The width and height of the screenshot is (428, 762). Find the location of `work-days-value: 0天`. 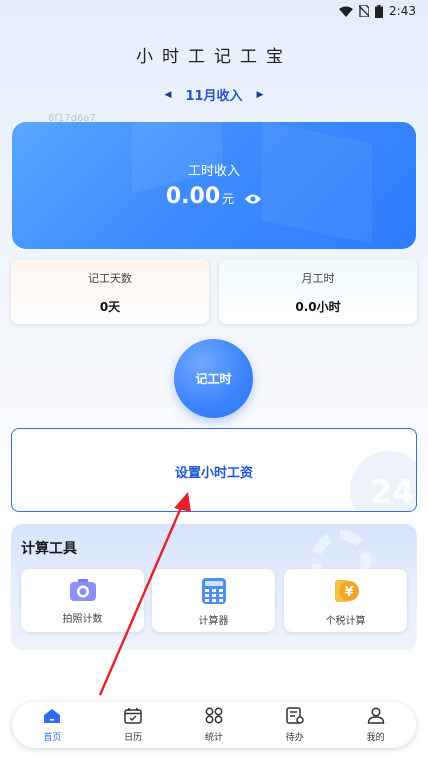

work-days-value: 0天 is located at coordinates (110, 307).